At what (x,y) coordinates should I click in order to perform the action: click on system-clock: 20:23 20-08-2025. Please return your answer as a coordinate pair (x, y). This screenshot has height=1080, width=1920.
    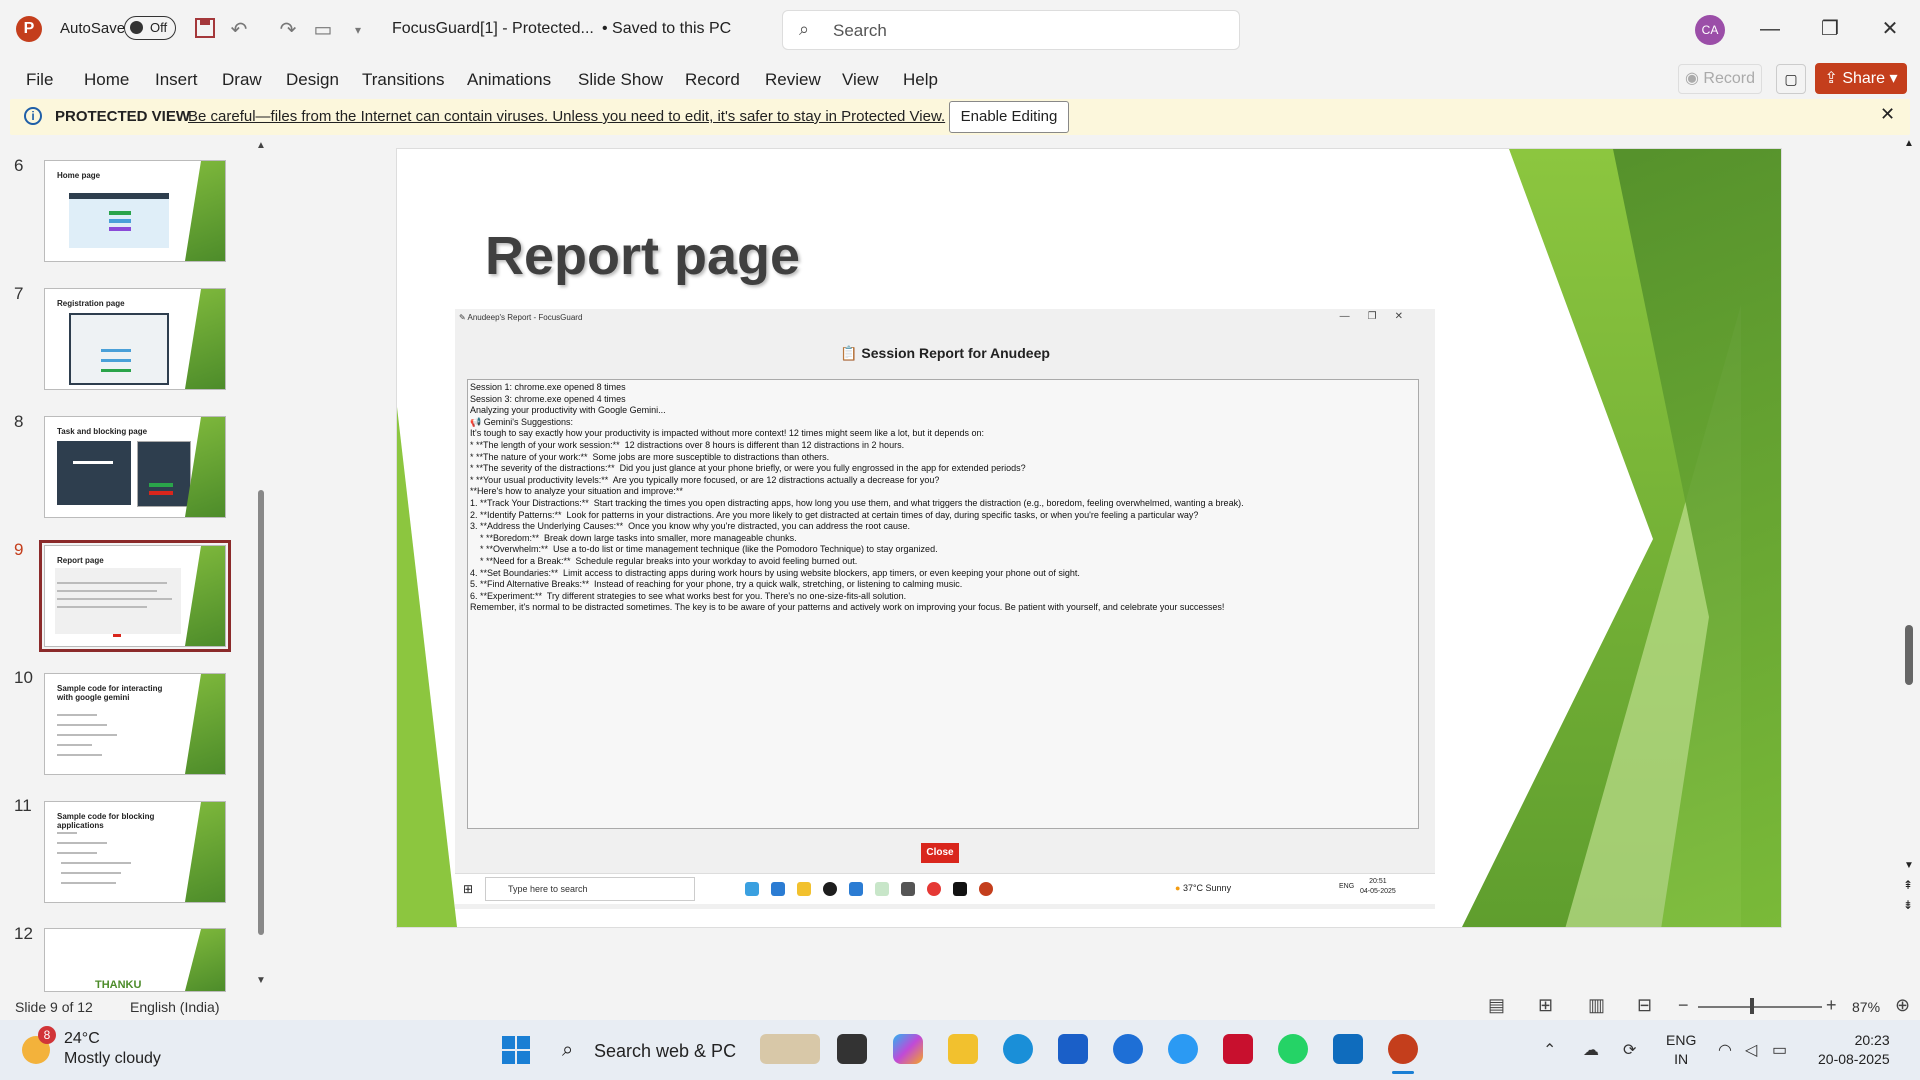
    Looking at the image, I should click on (1854, 1050).